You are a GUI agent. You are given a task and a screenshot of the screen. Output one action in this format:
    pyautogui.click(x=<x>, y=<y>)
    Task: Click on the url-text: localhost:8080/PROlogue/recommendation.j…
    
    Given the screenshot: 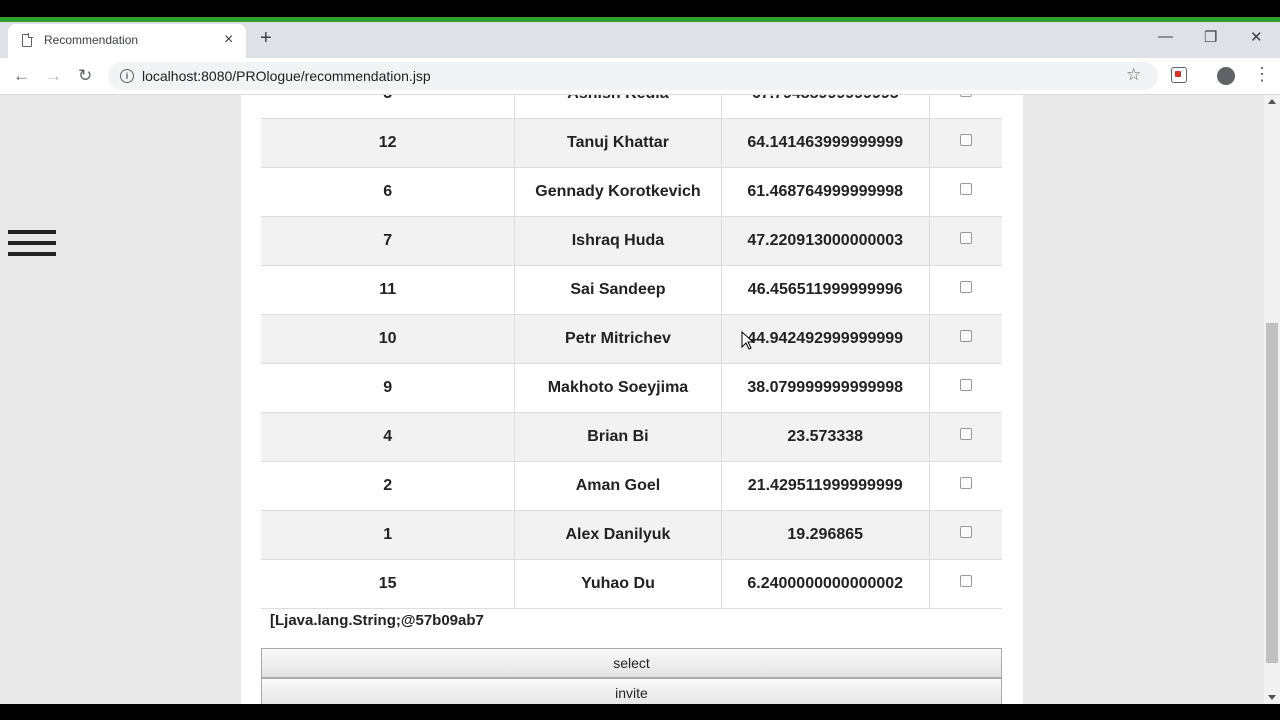 What is the action you would take?
    pyautogui.click(x=286, y=76)
    